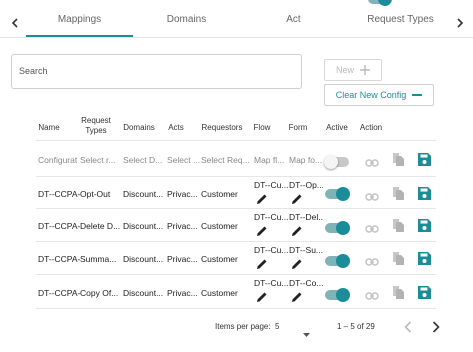  I want to click on active-tab-indicator, so click(79, 36).